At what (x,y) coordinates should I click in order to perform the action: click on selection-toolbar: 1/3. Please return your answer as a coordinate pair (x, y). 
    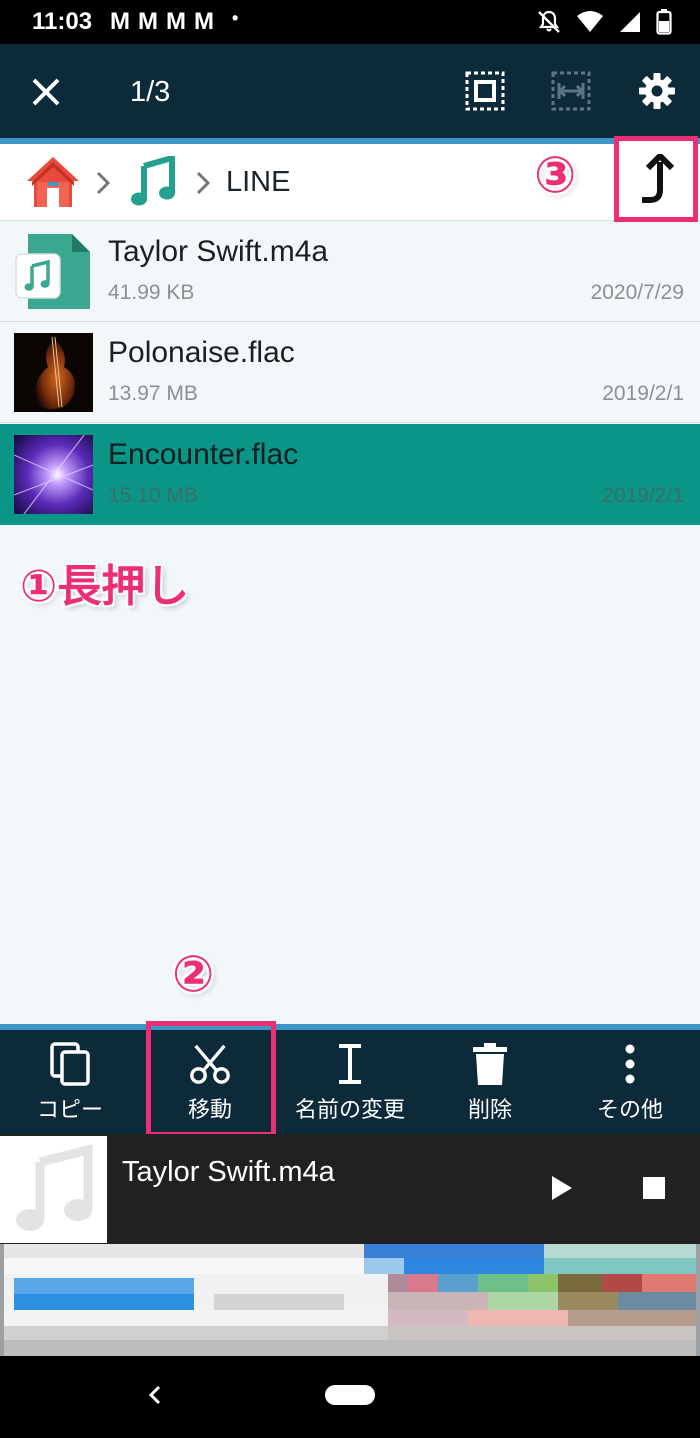
    Looking at the image, I should click on (350, 91).